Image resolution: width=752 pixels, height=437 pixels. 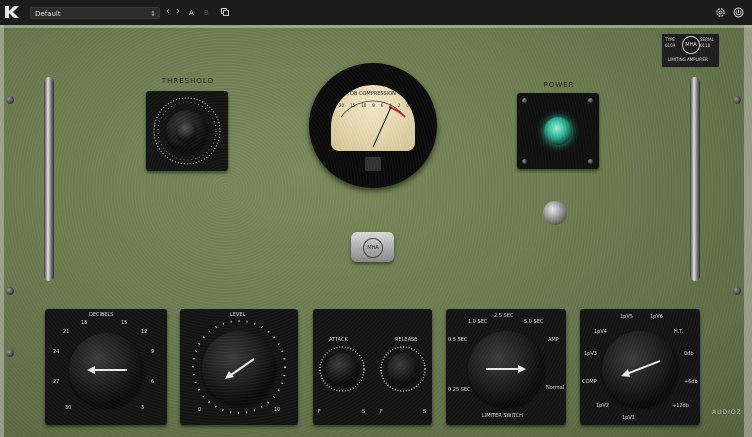 What do you see at coordinates (376, 13) in the screenshot?
I see `host-toolbar: Default ⇕ ‹ › A B` at bounding box center [376, 13].